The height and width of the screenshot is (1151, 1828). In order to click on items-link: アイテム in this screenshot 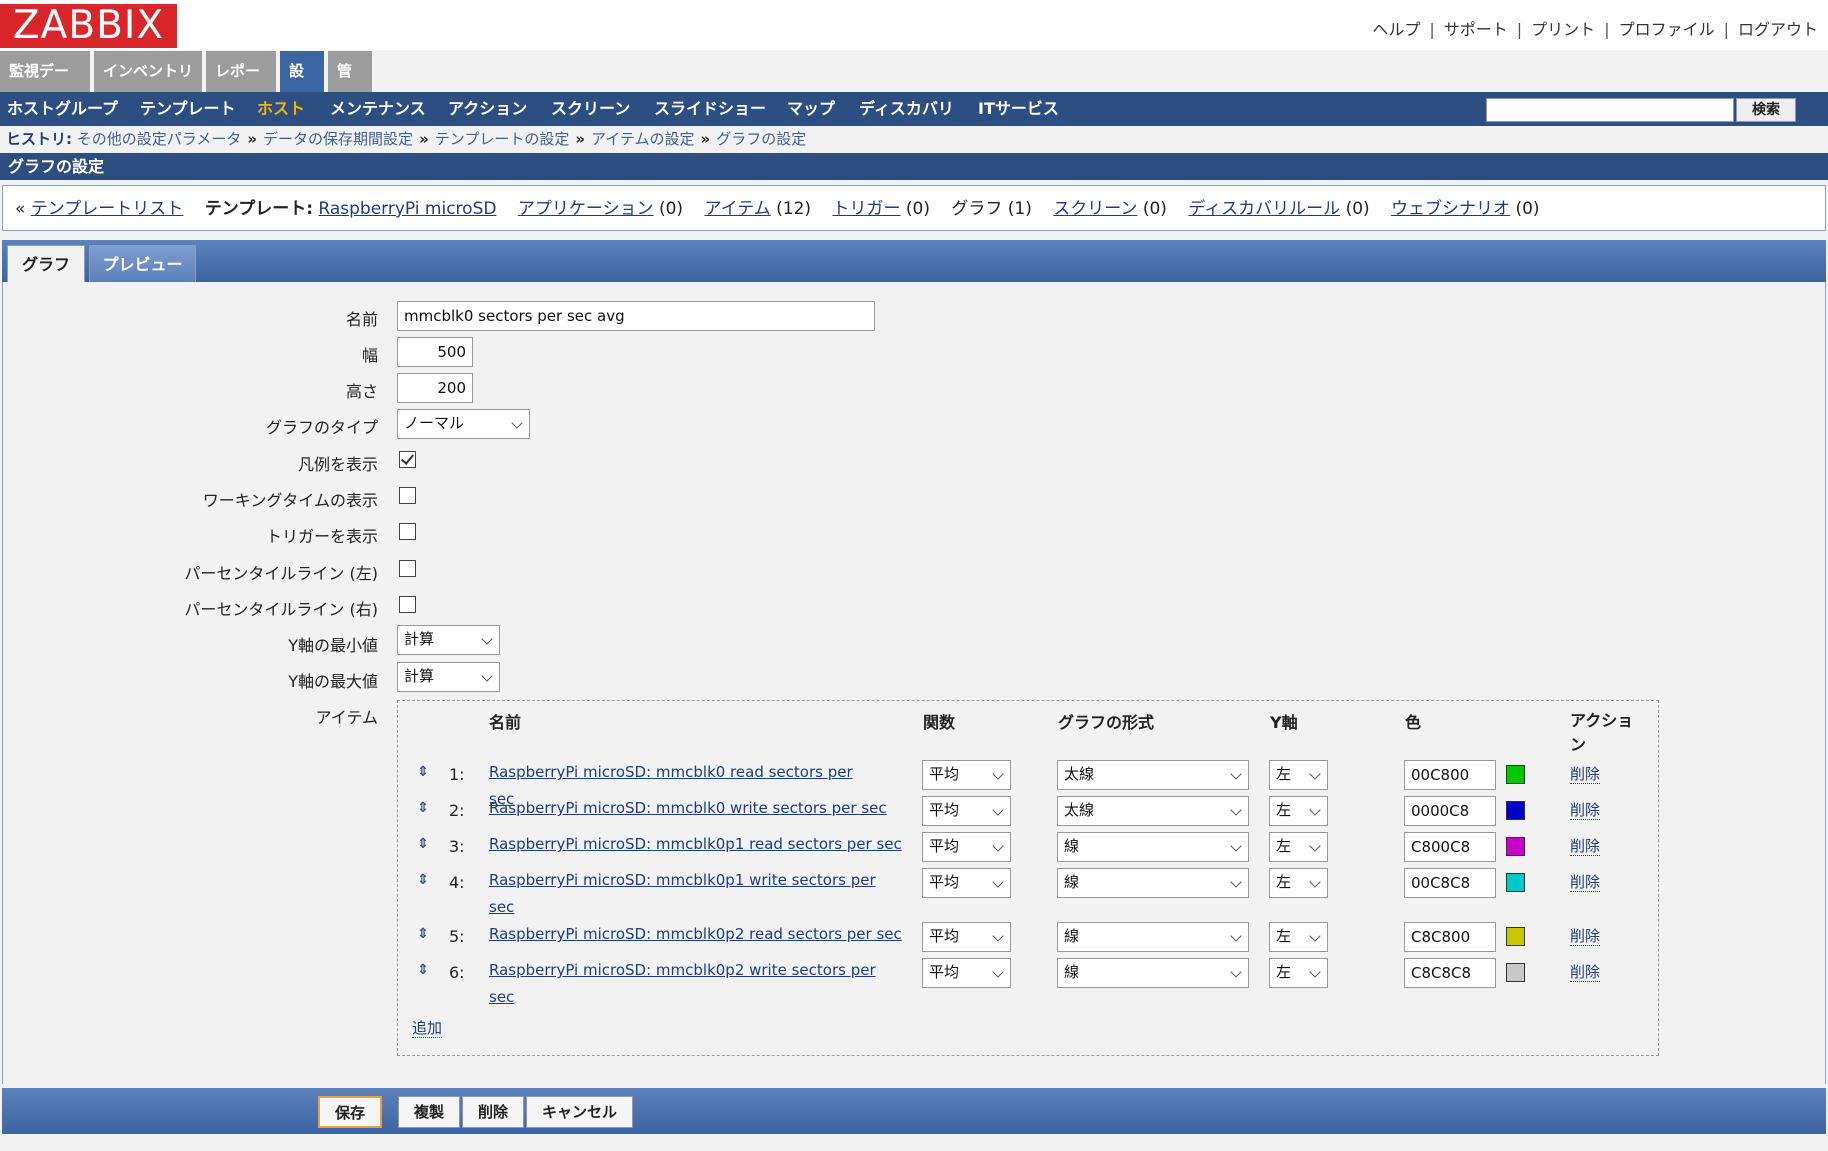, I will do `click(737, 209)`.